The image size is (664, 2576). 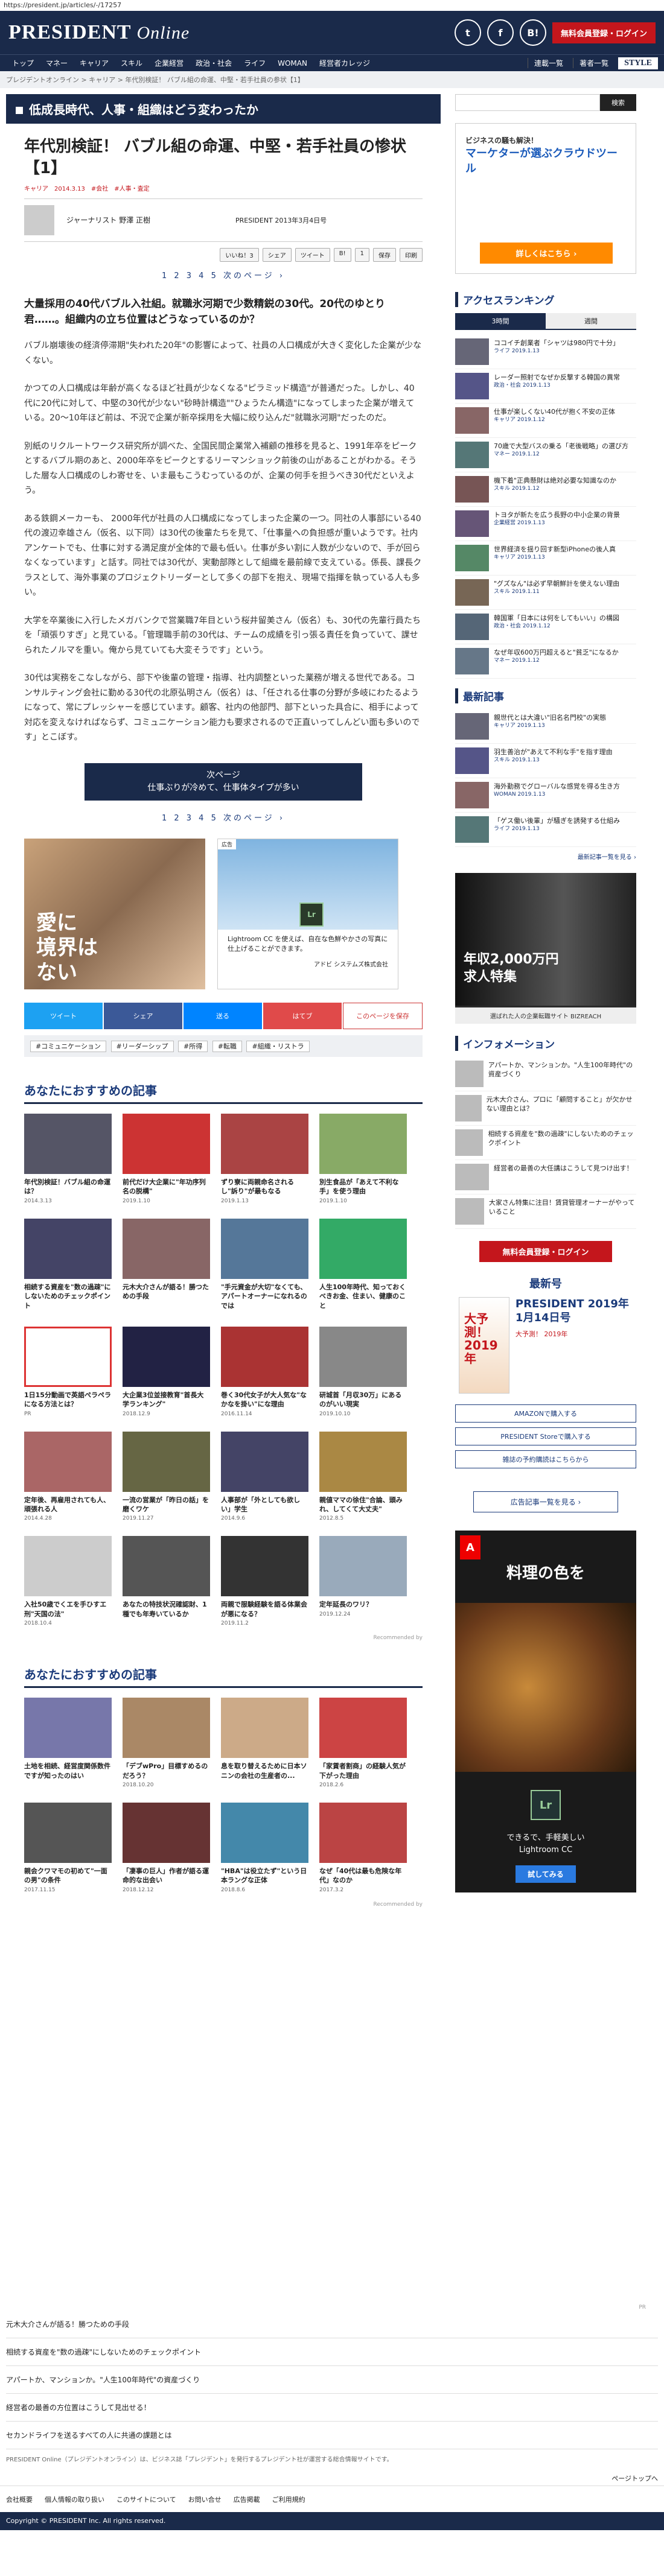 What do you see at coordinates (344, 63) in the screenshot?
I see `nav-college: 経営者カレッジ` at bounding box center [344, 63].